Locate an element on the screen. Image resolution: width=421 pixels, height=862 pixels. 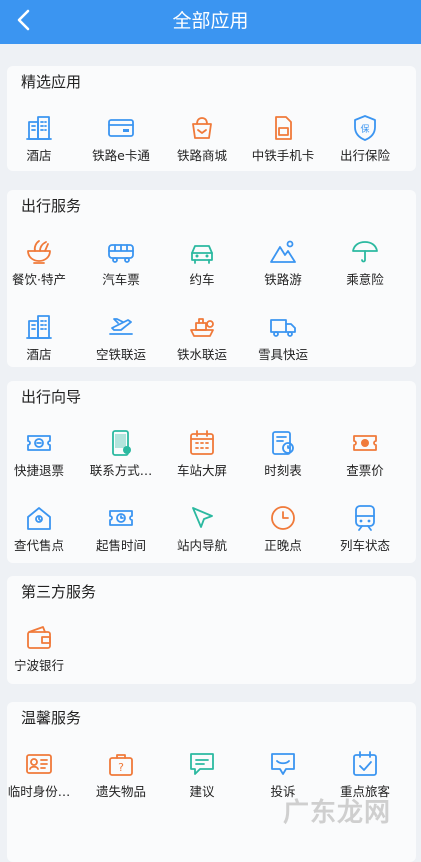
app-item: 约车 is located at coordinates (202, 262).